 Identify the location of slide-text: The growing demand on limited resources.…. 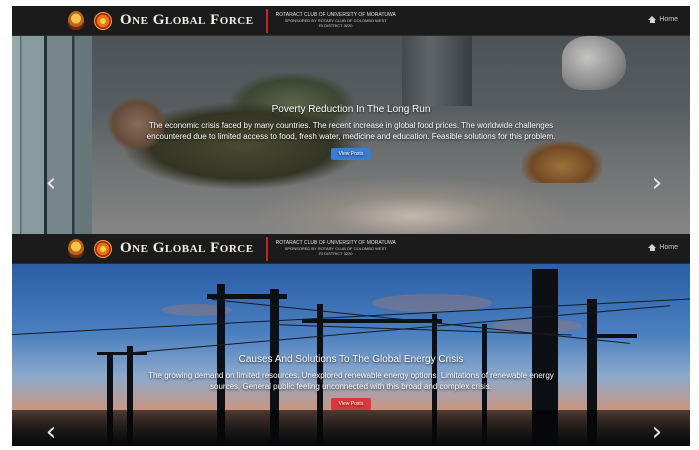
(351, 381).